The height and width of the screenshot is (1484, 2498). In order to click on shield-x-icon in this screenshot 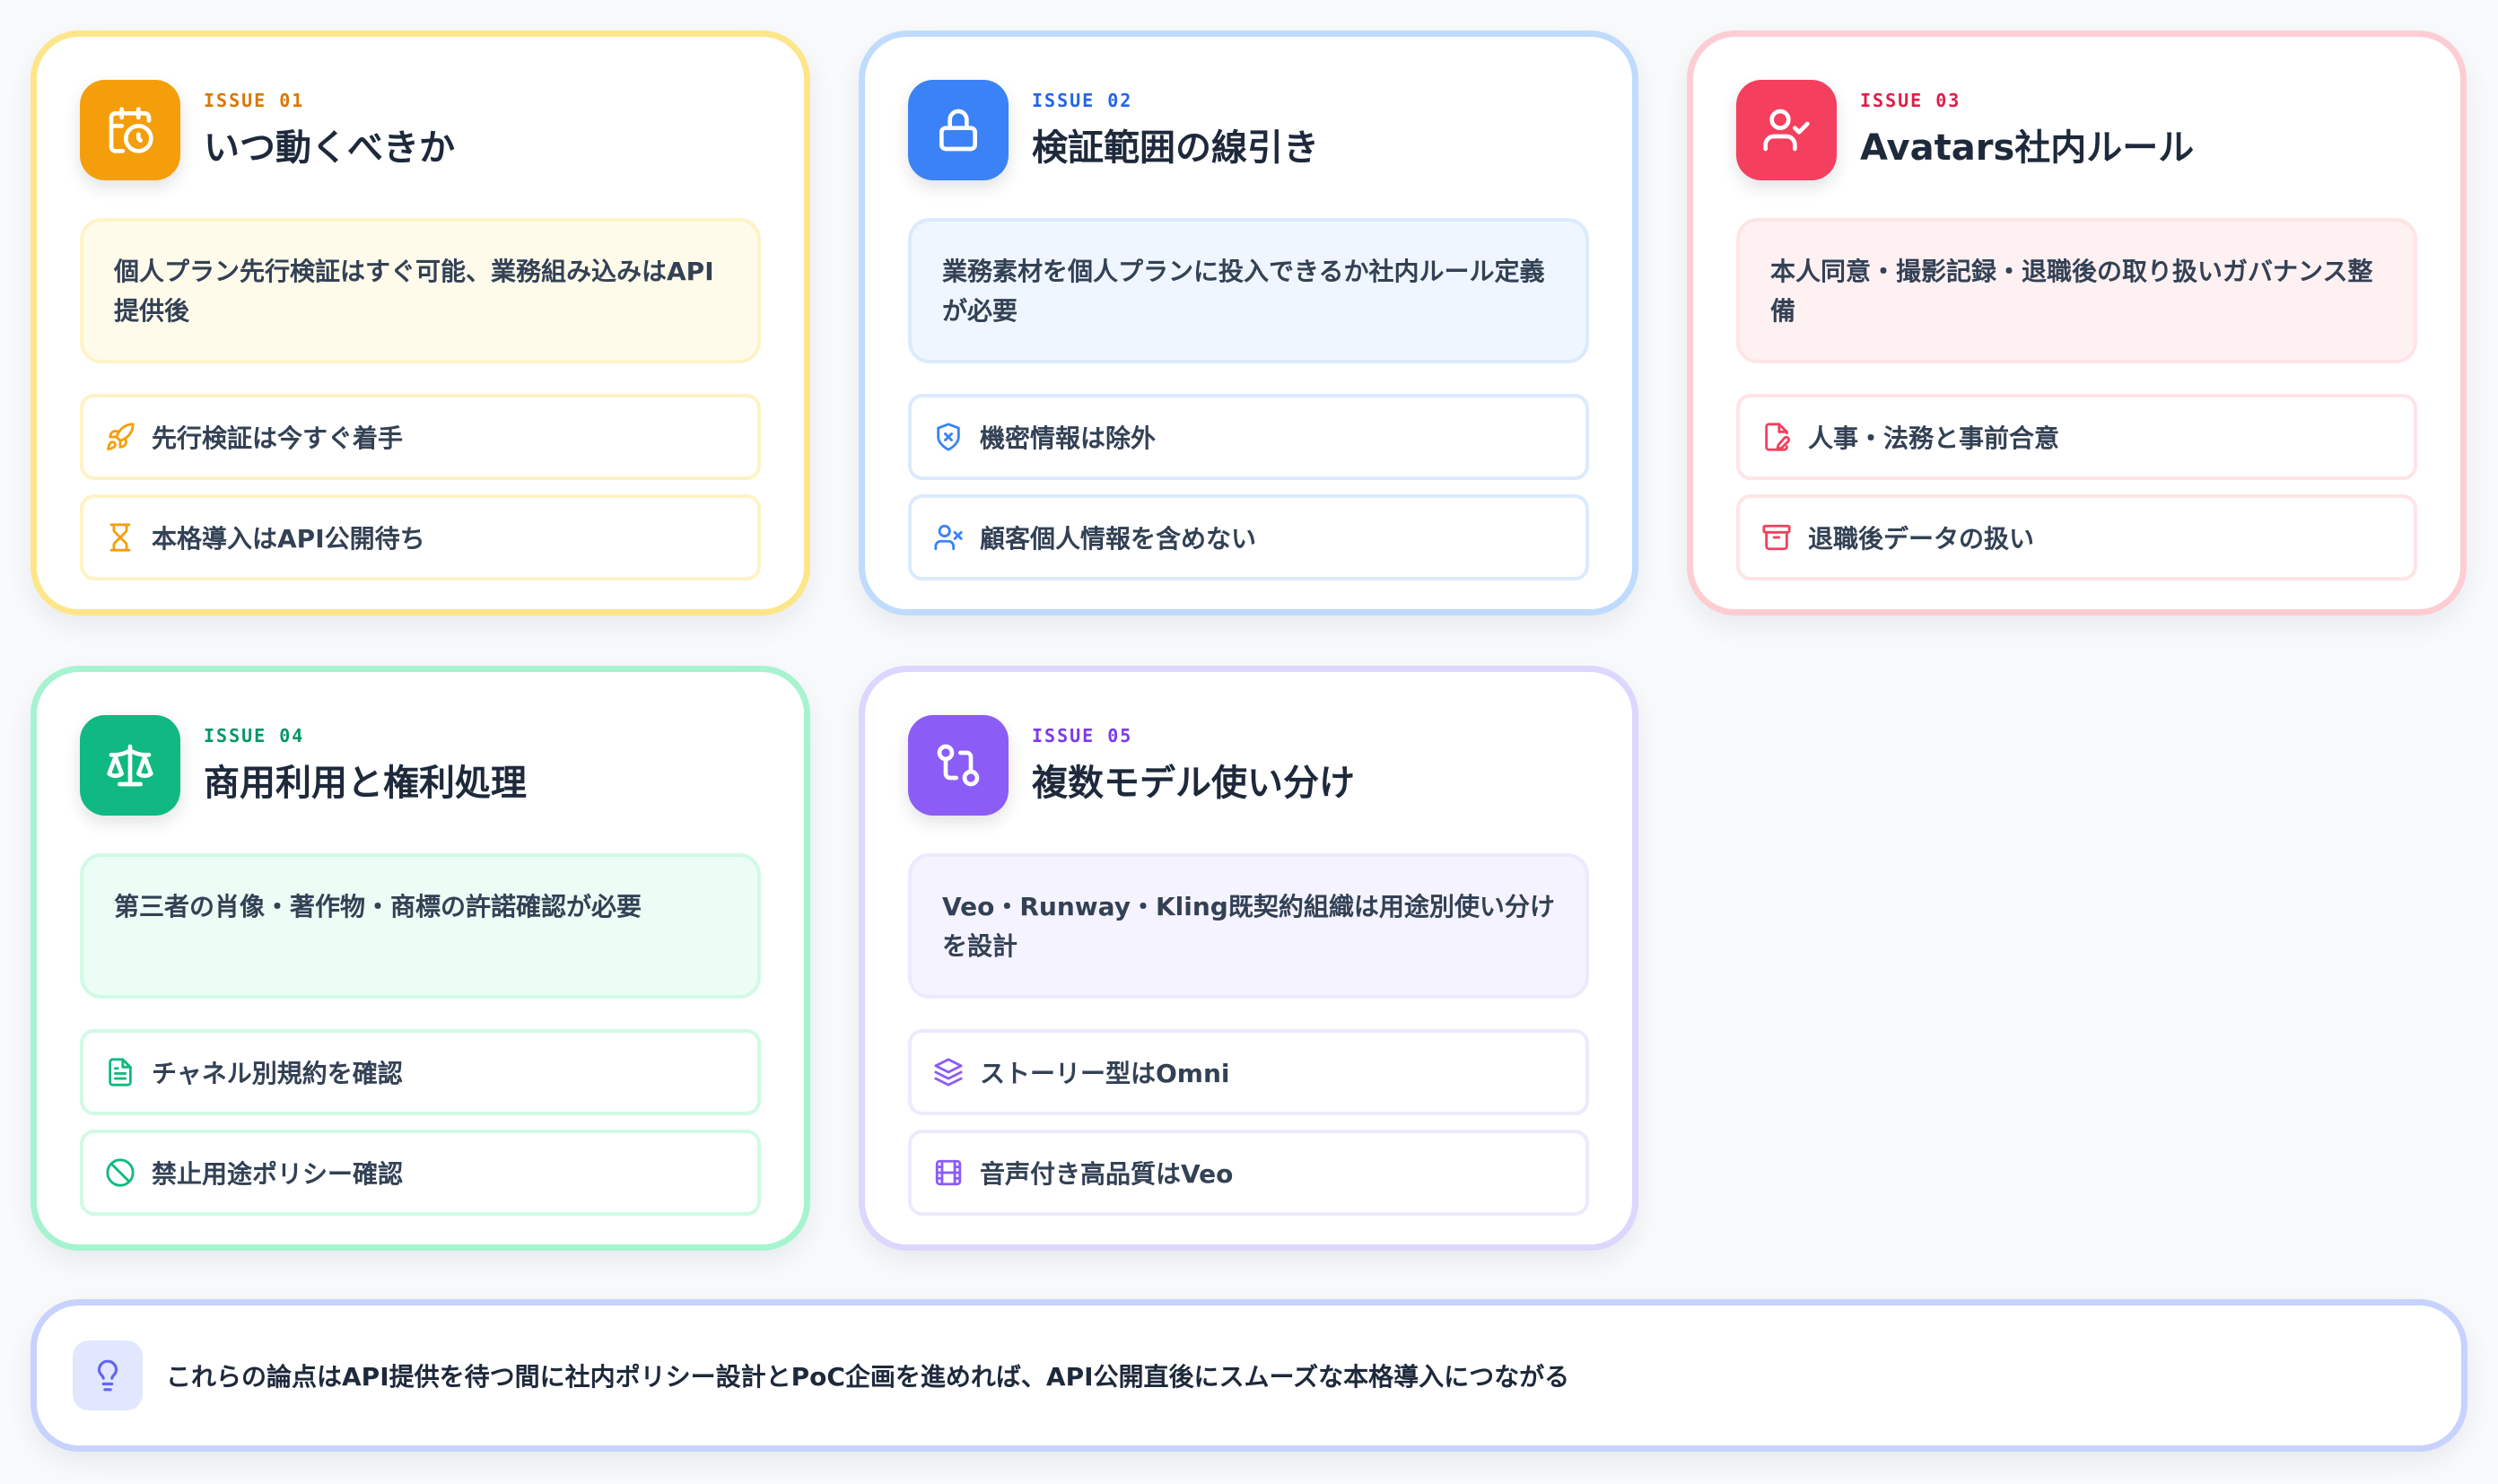, I will do `click(948, 437)`.